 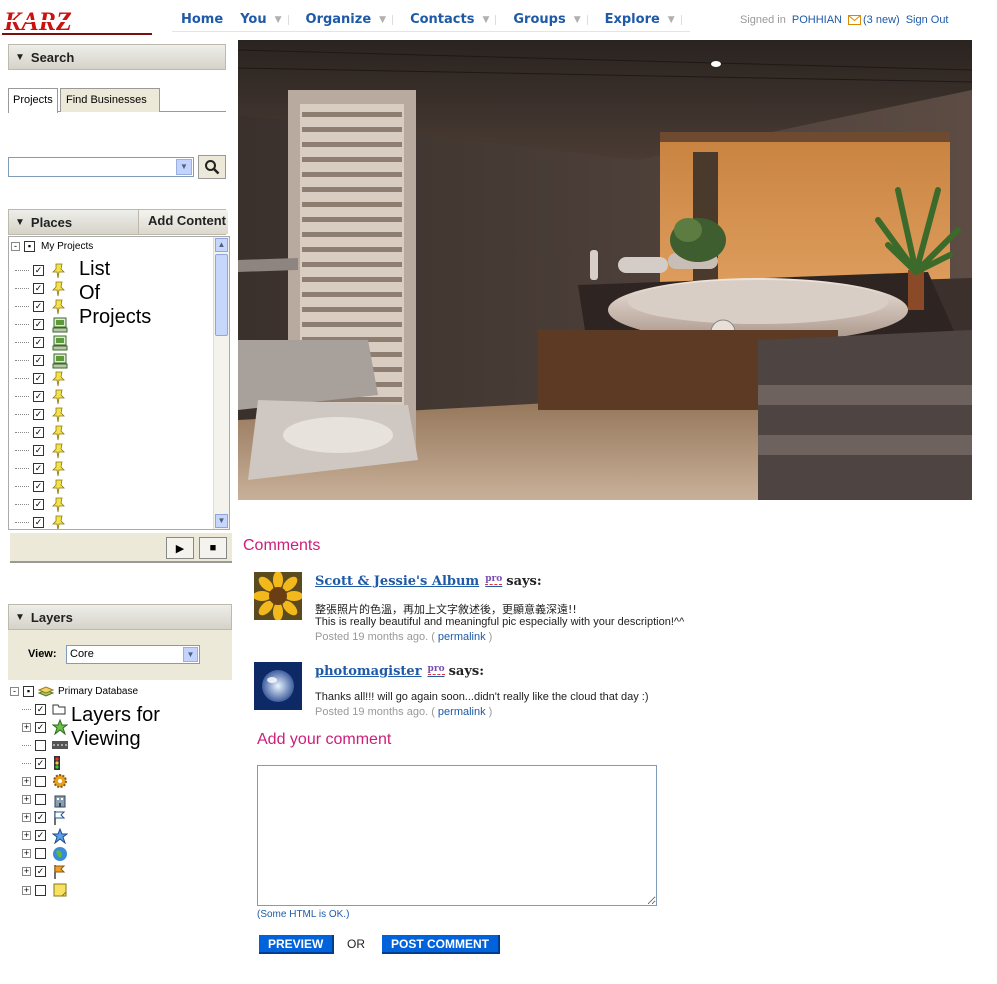 I want to click on scroll-up-icon: ▲, so click(x=221, y=245).